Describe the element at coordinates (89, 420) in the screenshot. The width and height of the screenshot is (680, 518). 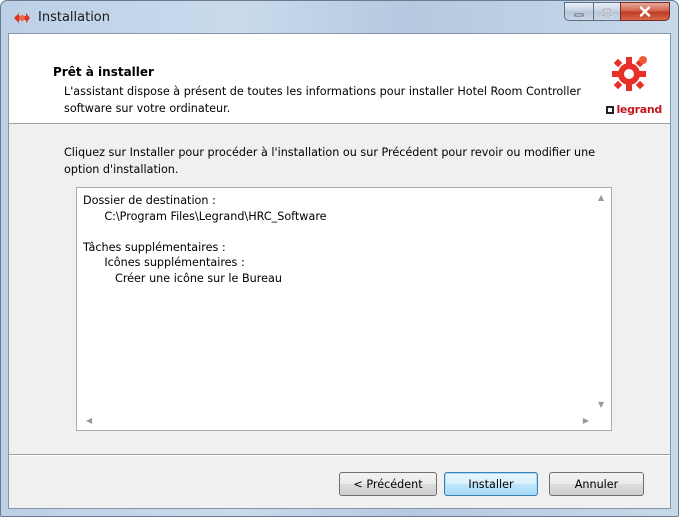
I see `scroll-left-icon: ◀` at that location.